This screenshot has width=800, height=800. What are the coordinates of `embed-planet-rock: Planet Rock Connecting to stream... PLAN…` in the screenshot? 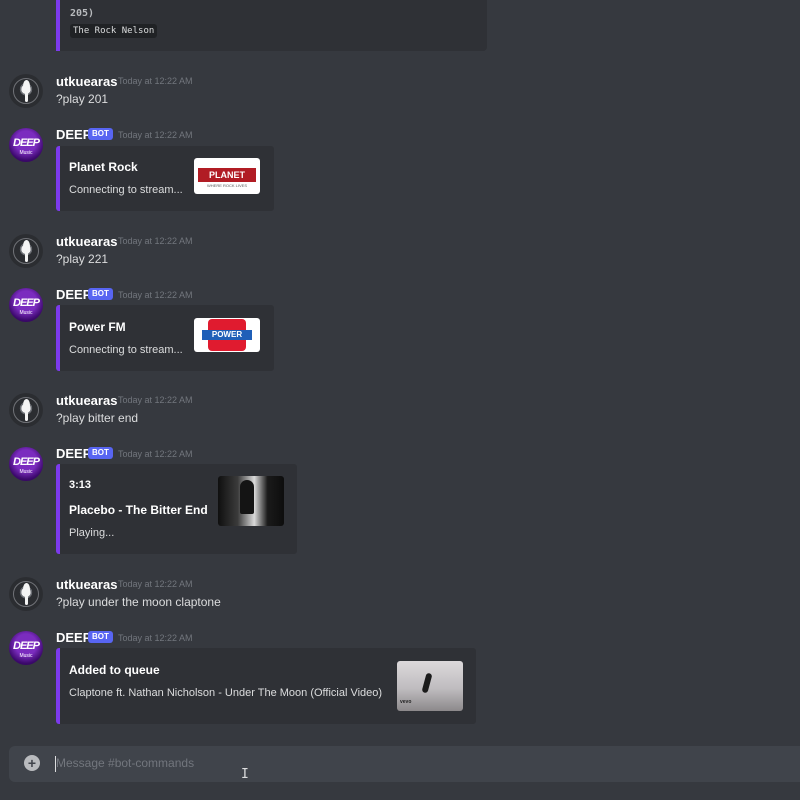 It's located at (165, 178).